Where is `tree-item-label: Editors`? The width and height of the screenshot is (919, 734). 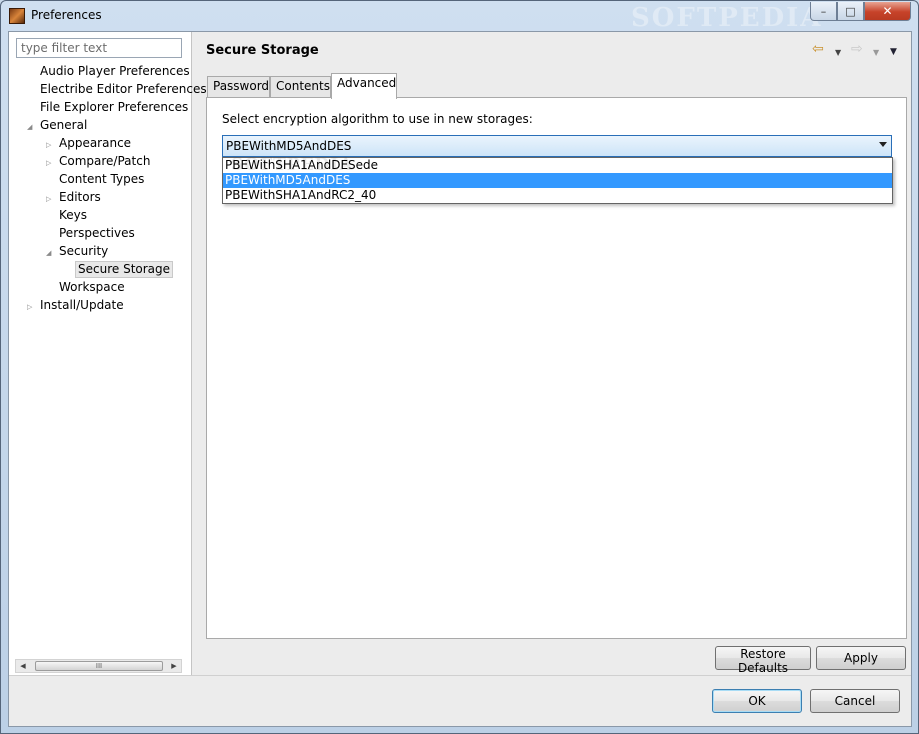 tree-item-label: Editors is located at coordinates (80, 197).